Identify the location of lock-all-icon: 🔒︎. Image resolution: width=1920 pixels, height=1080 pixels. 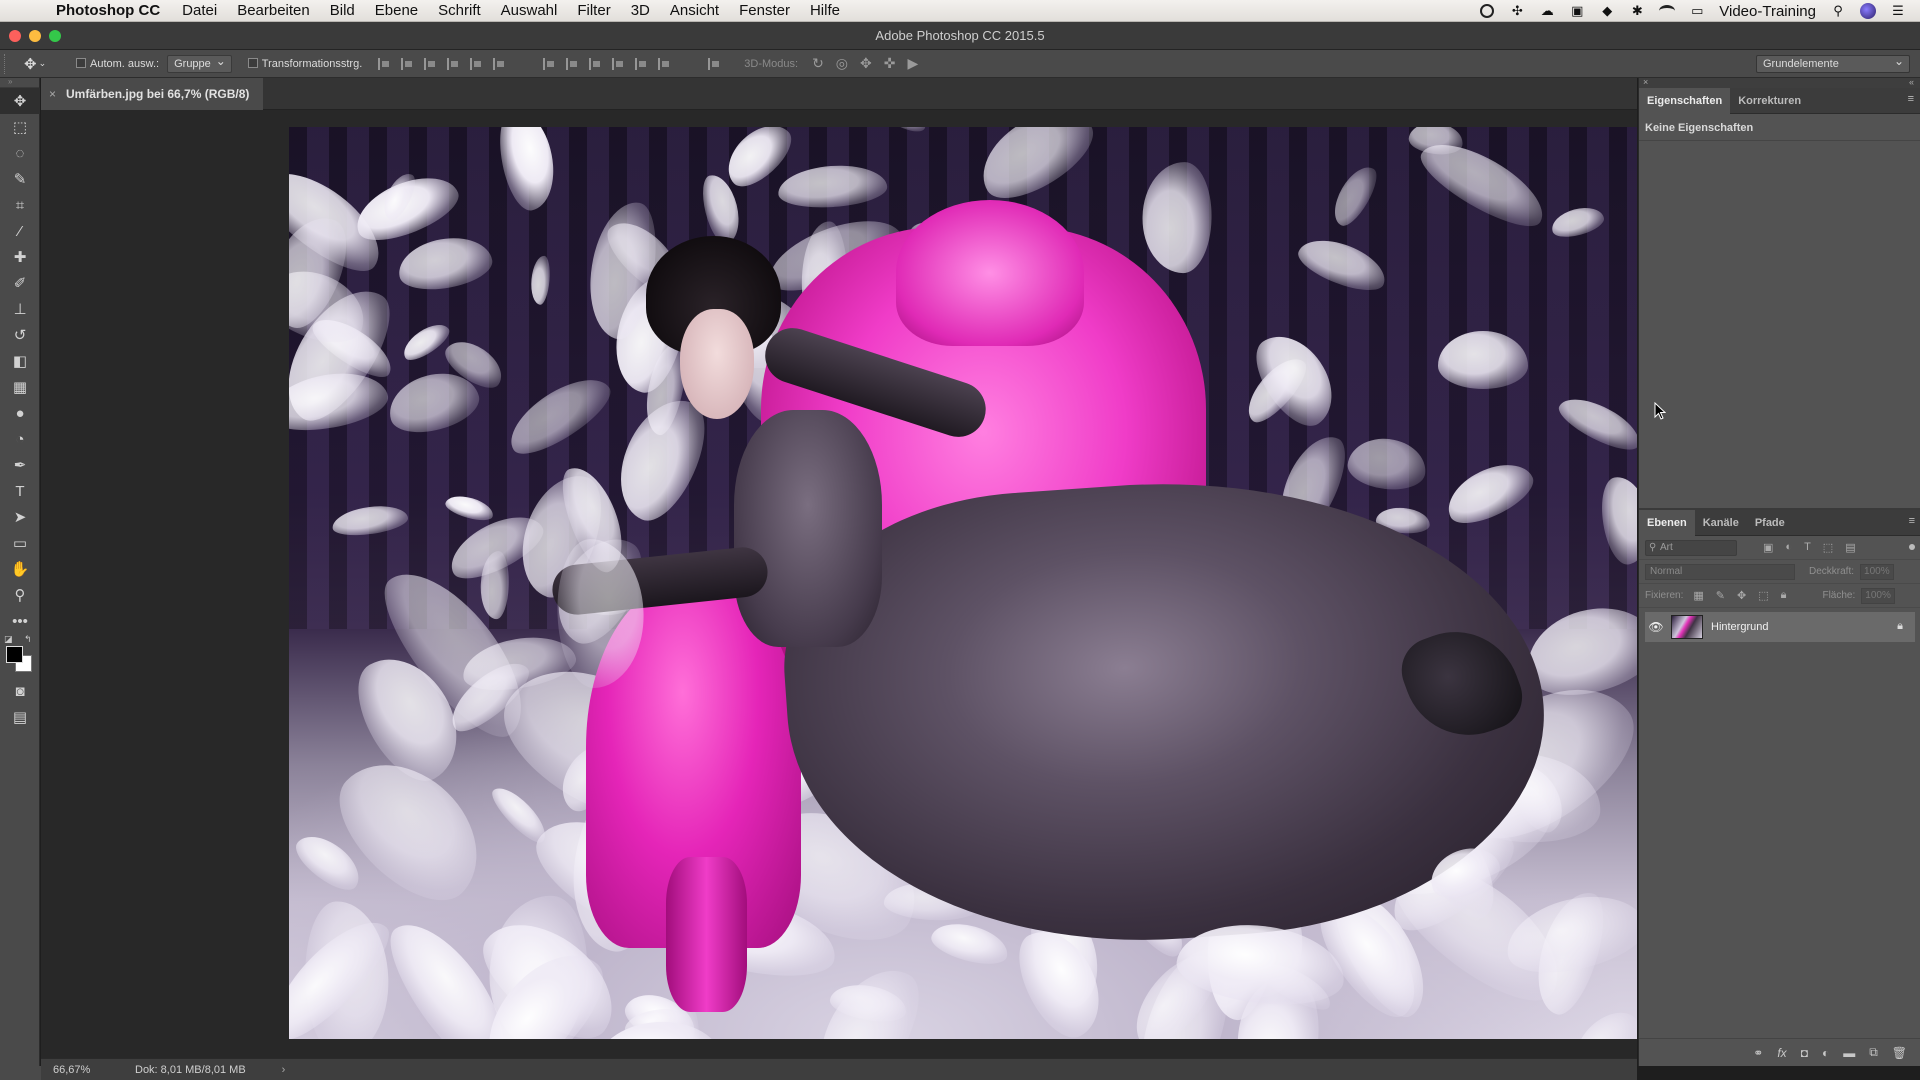
(1784, 595).